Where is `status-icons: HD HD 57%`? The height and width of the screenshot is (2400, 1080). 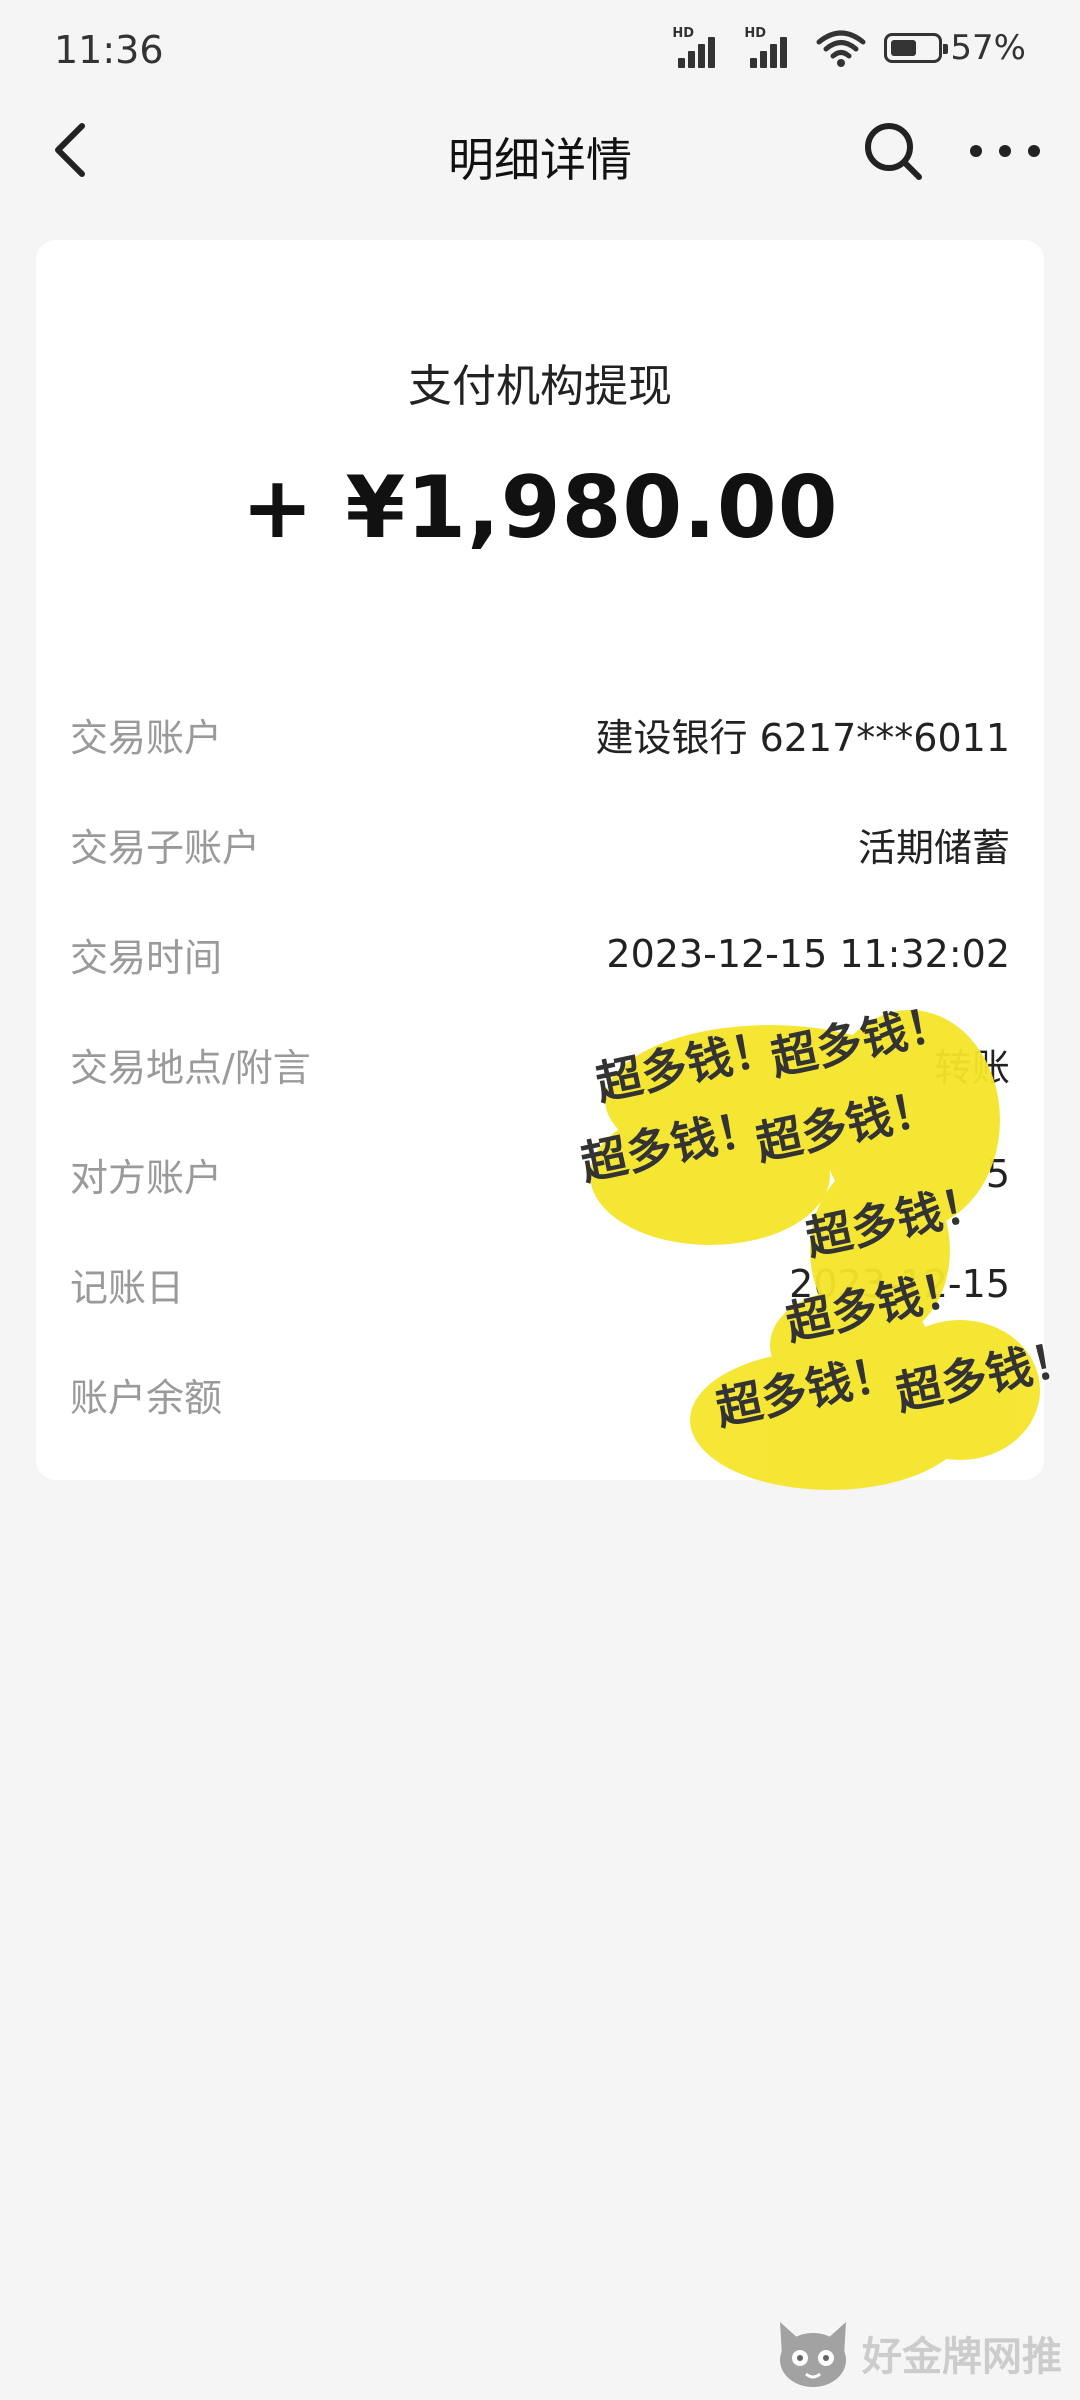 status-icons: HD HD 57% is located at coordinates (849, 47).